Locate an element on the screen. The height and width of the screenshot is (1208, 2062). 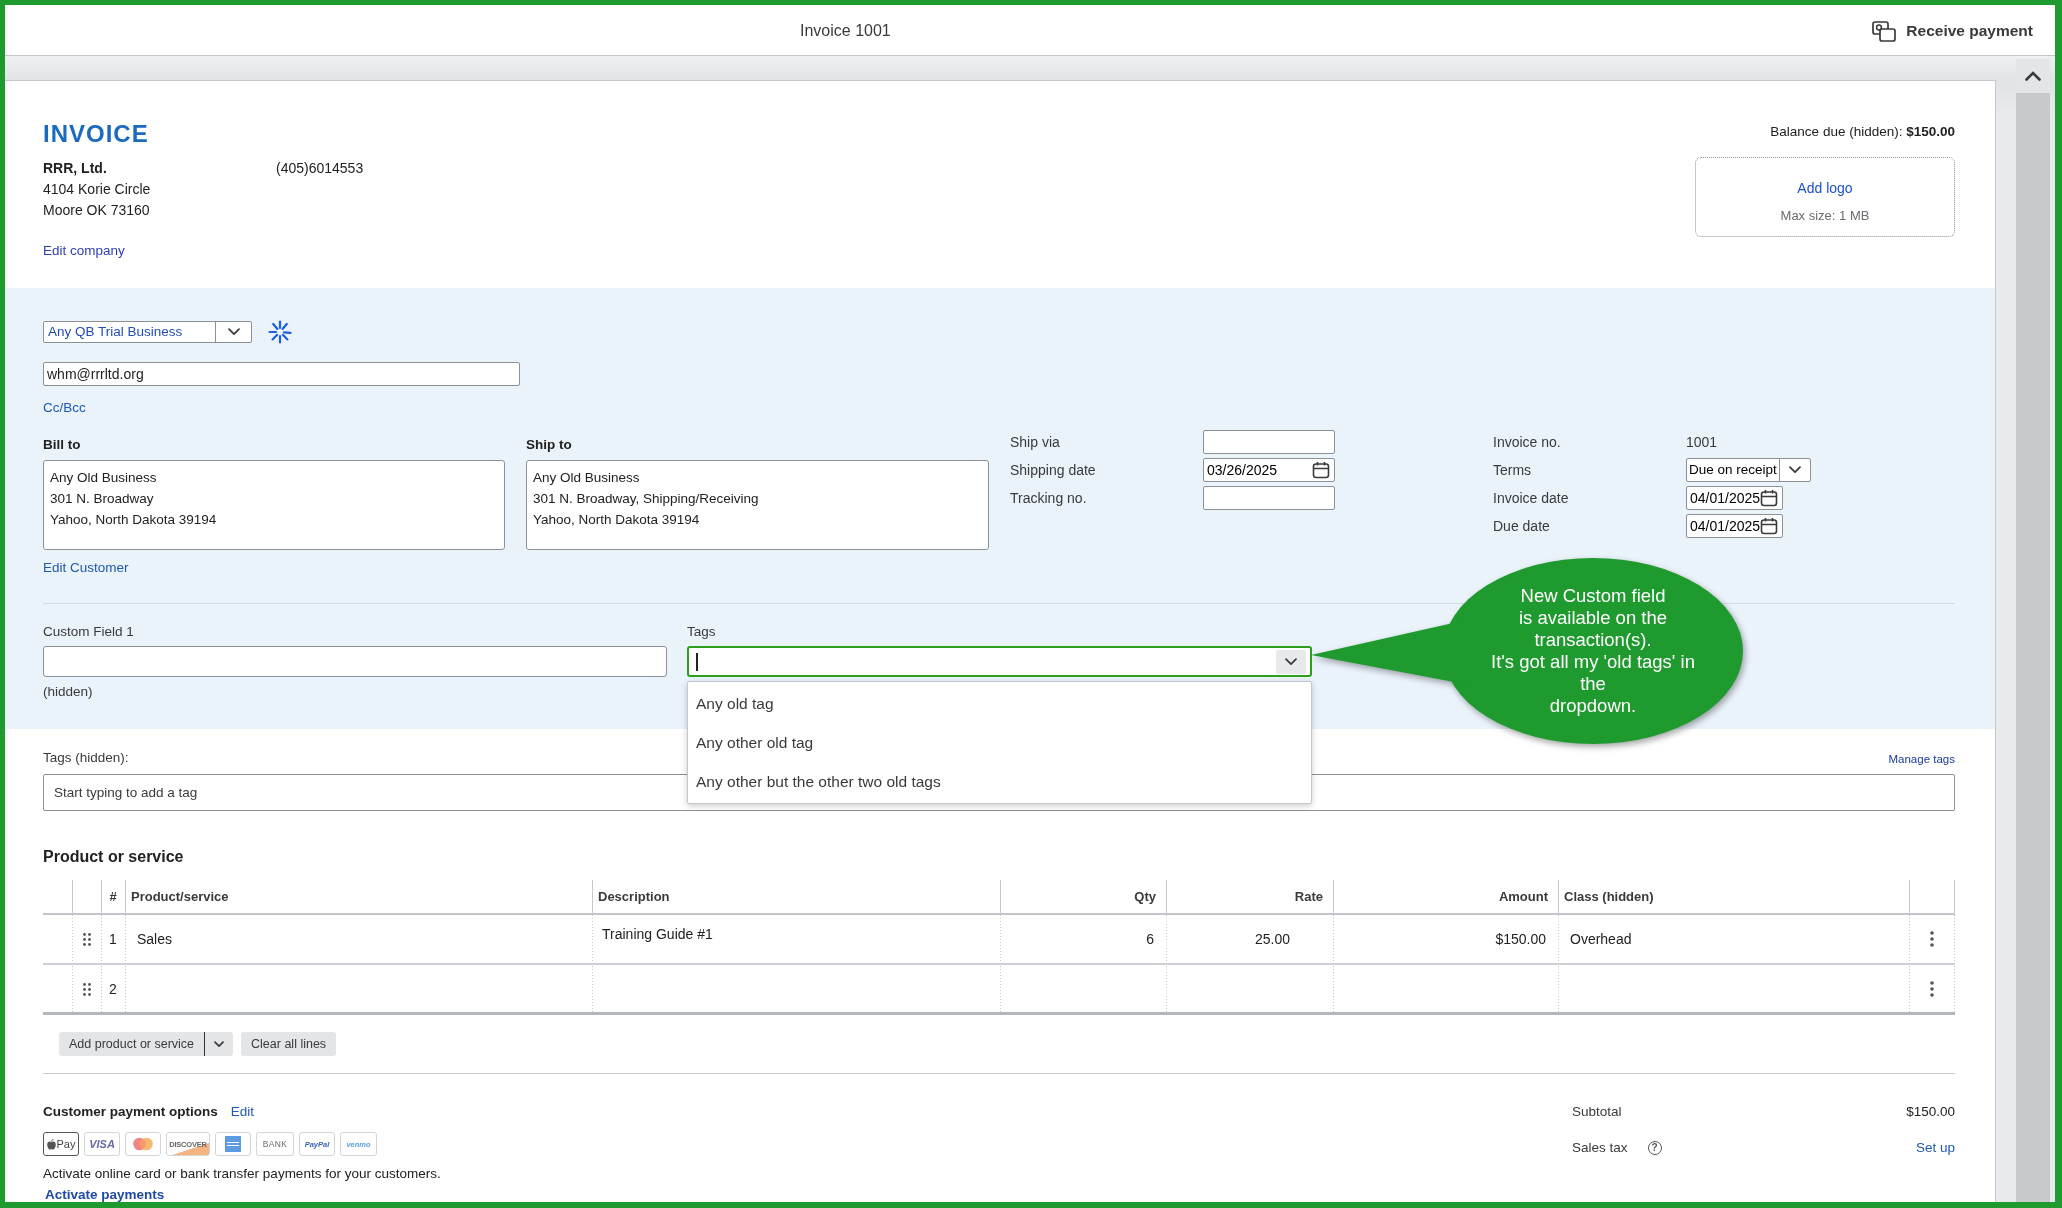
address-label: Ship to is located at coordinates (549, 445).